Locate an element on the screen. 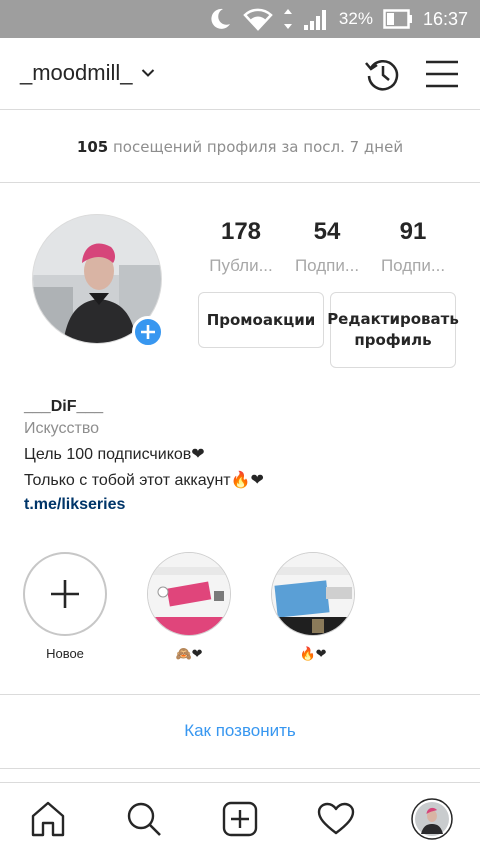 The width and height of the screenshot is (480, 854). highlight-label: 🙈❤ is located at coordinates (189, 653).